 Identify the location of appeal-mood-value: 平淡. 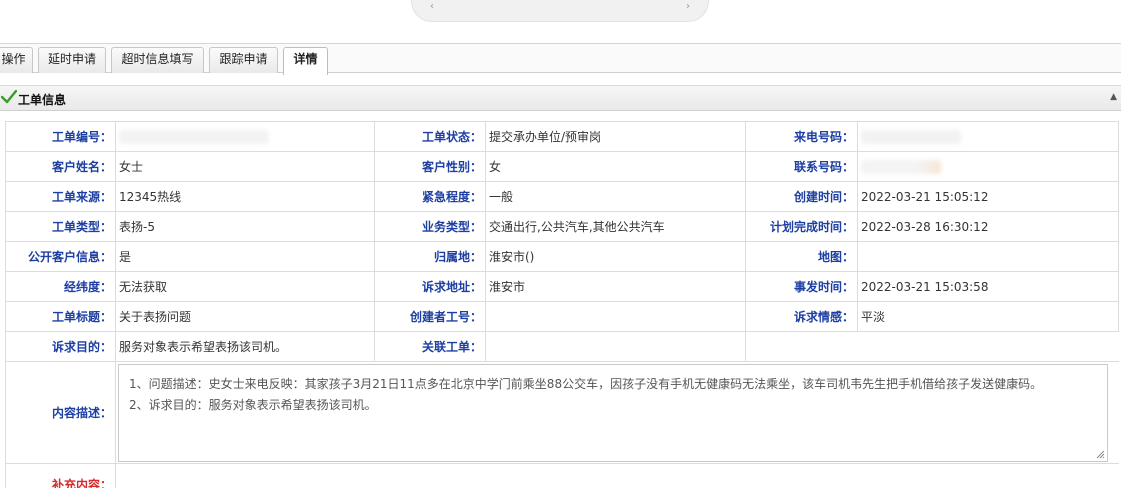
(988, 316).